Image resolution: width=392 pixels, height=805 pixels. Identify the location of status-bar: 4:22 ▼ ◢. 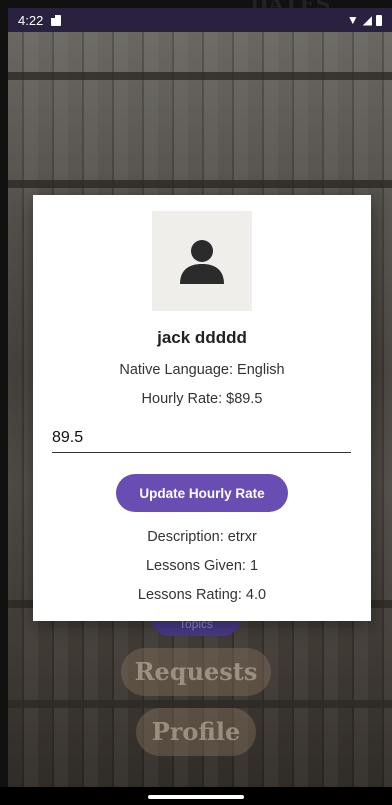
(200, 20).